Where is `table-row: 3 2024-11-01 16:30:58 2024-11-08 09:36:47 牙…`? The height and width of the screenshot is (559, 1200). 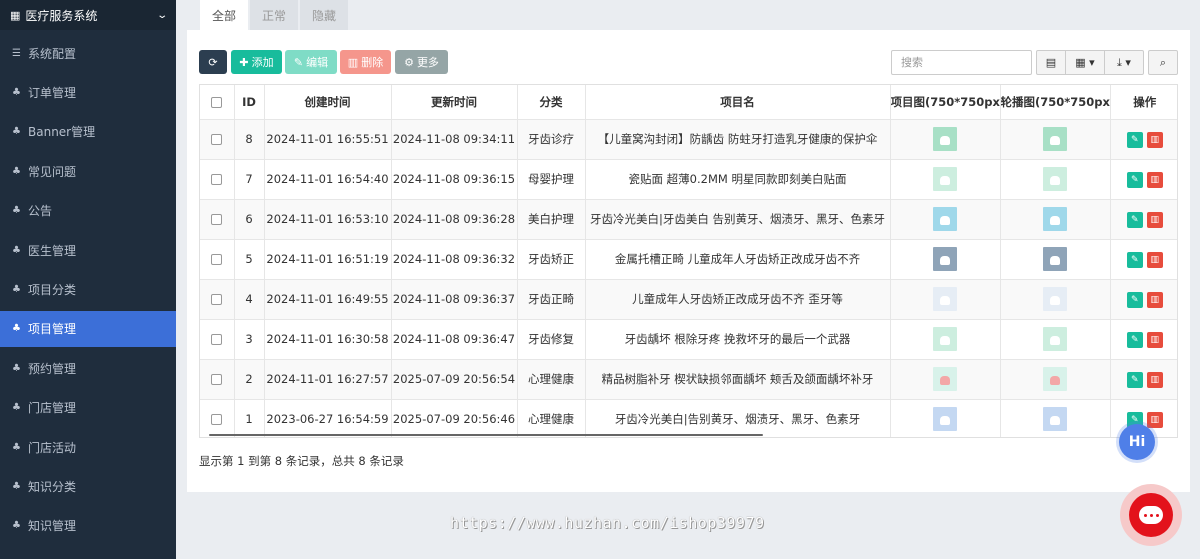
table-row: 3 2024-11-01 16:30:58 2024-11-08 09:36:47 牙… is located at coordinates (688, 339).